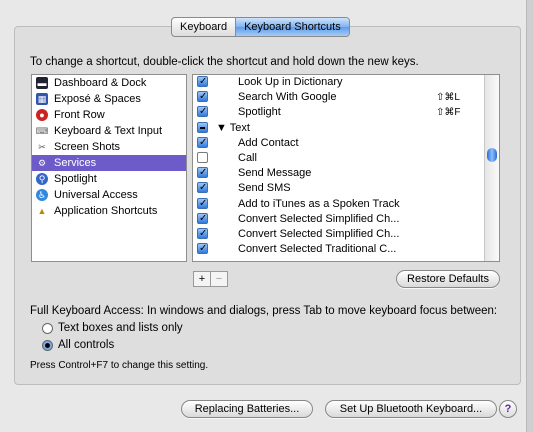 The image size is (533, 432). What do you see at coordinates (97, 99) in the screenshot?
I see `category-label: Exposé & Spaces` at bounding box center [97, 99].